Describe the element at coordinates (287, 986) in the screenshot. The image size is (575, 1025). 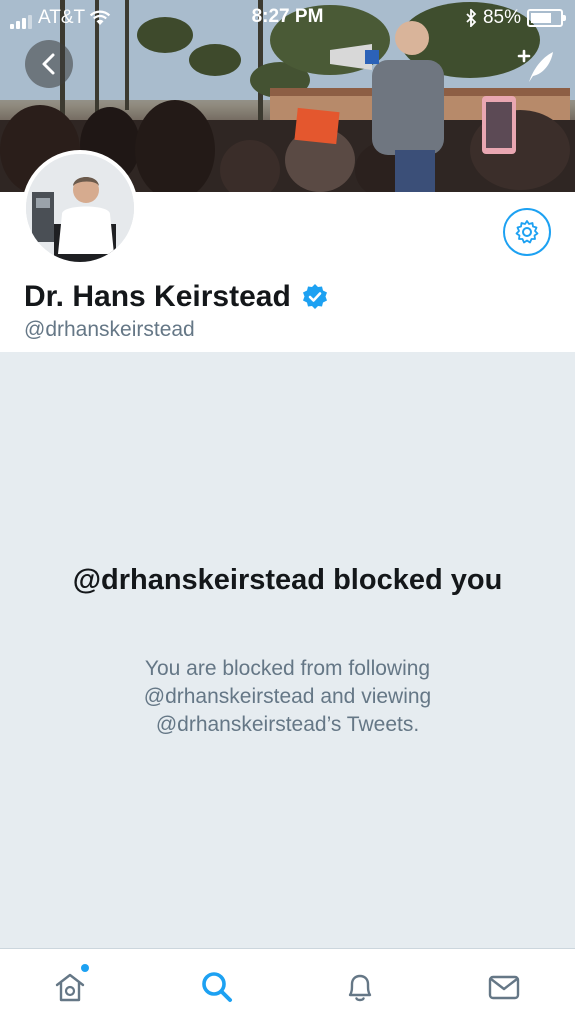
I see `bottom-tab-bar` at that location.